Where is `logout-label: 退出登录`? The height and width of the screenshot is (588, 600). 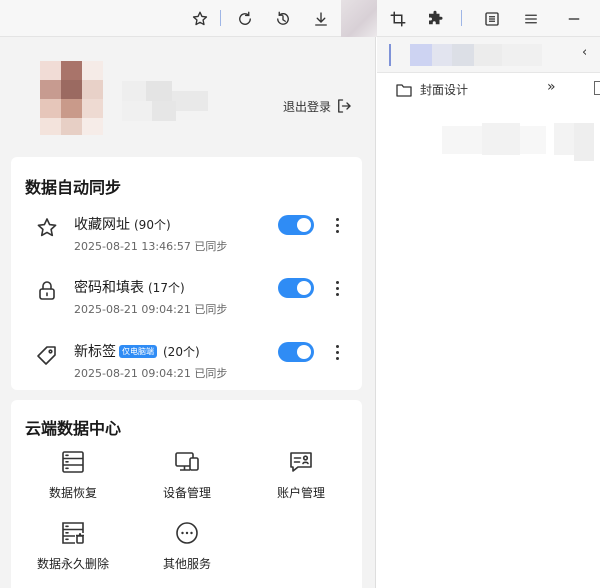 logout-label: 退出登录 is located at coordinates (307, 106).